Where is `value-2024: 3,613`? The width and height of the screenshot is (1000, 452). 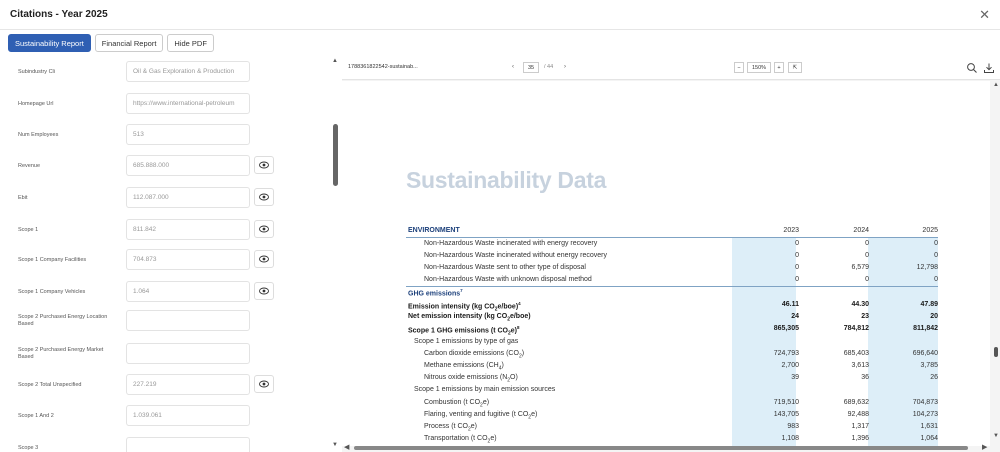
value-2024: 3,613 is located at coordinates (860, 365).